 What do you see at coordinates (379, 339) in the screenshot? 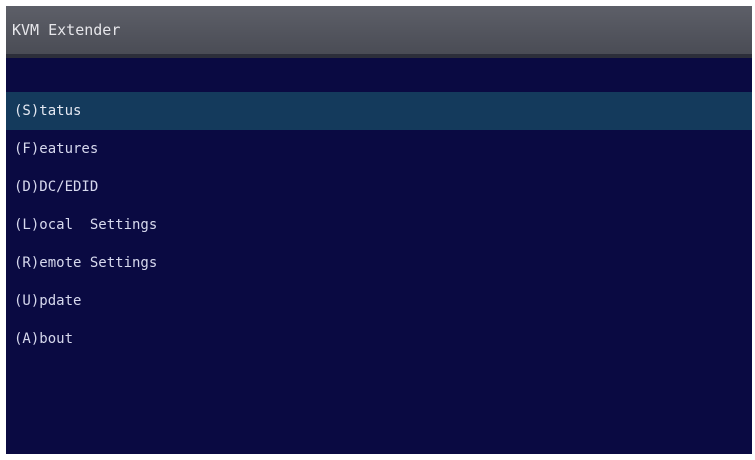
I see `menu-item-about: (A)bout` at bounding box center [379, 339].